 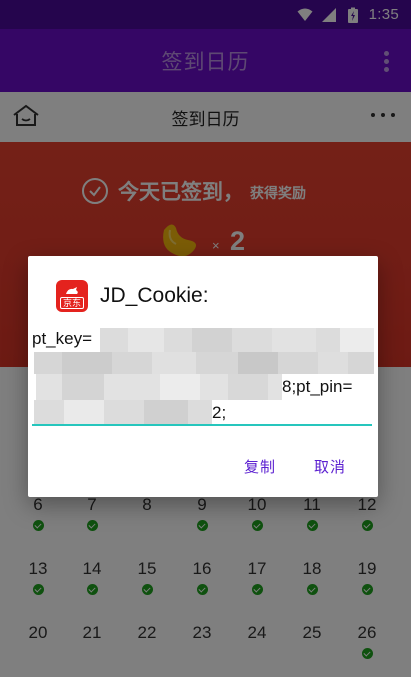 What do you see at coordinates (202, 425) in the screenshot?
I see `field-underline` at bounding box center [202, 425].